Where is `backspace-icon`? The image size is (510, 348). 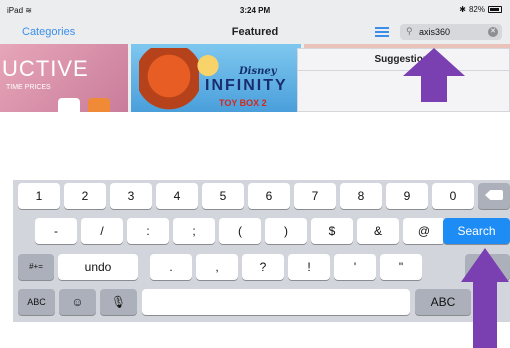
backspace-icon is located at coordinates (494, 195).